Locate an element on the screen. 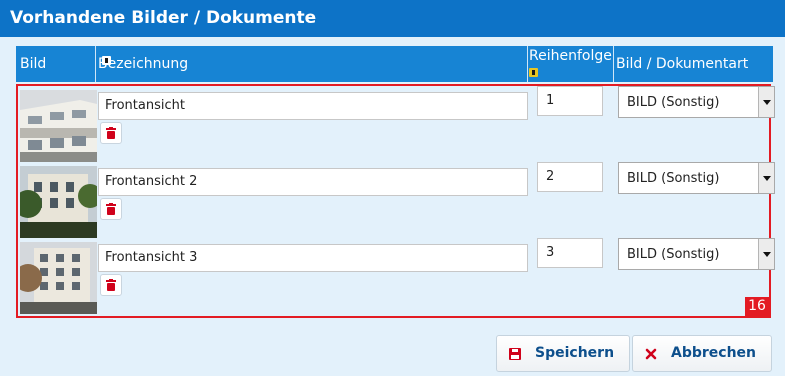  reihenfolge-input: 1 is located at coordinates (570, 101).